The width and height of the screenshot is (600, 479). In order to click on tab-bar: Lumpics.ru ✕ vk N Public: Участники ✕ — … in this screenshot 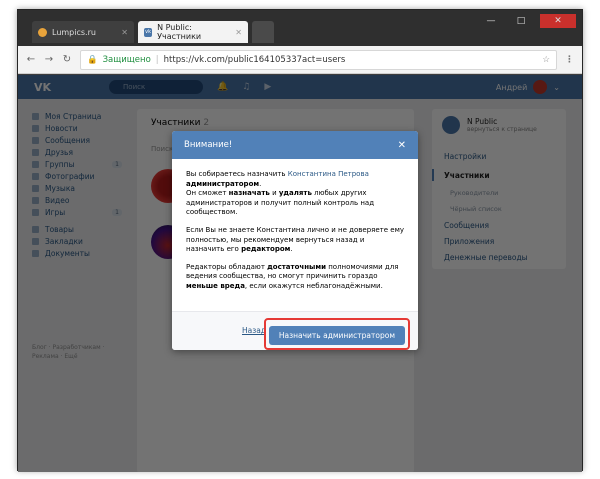, I will do `click(300, 28)`.